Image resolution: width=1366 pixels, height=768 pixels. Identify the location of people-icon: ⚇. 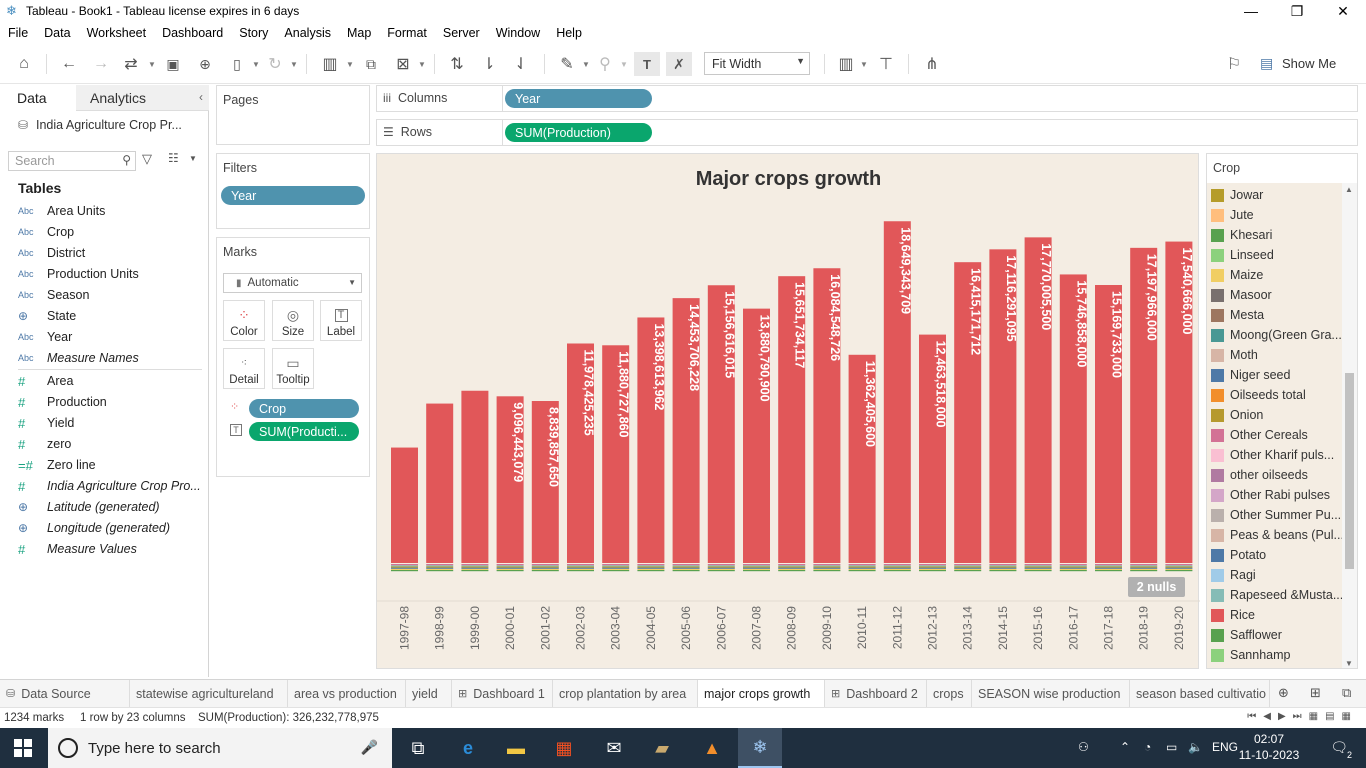
(1083, 747).